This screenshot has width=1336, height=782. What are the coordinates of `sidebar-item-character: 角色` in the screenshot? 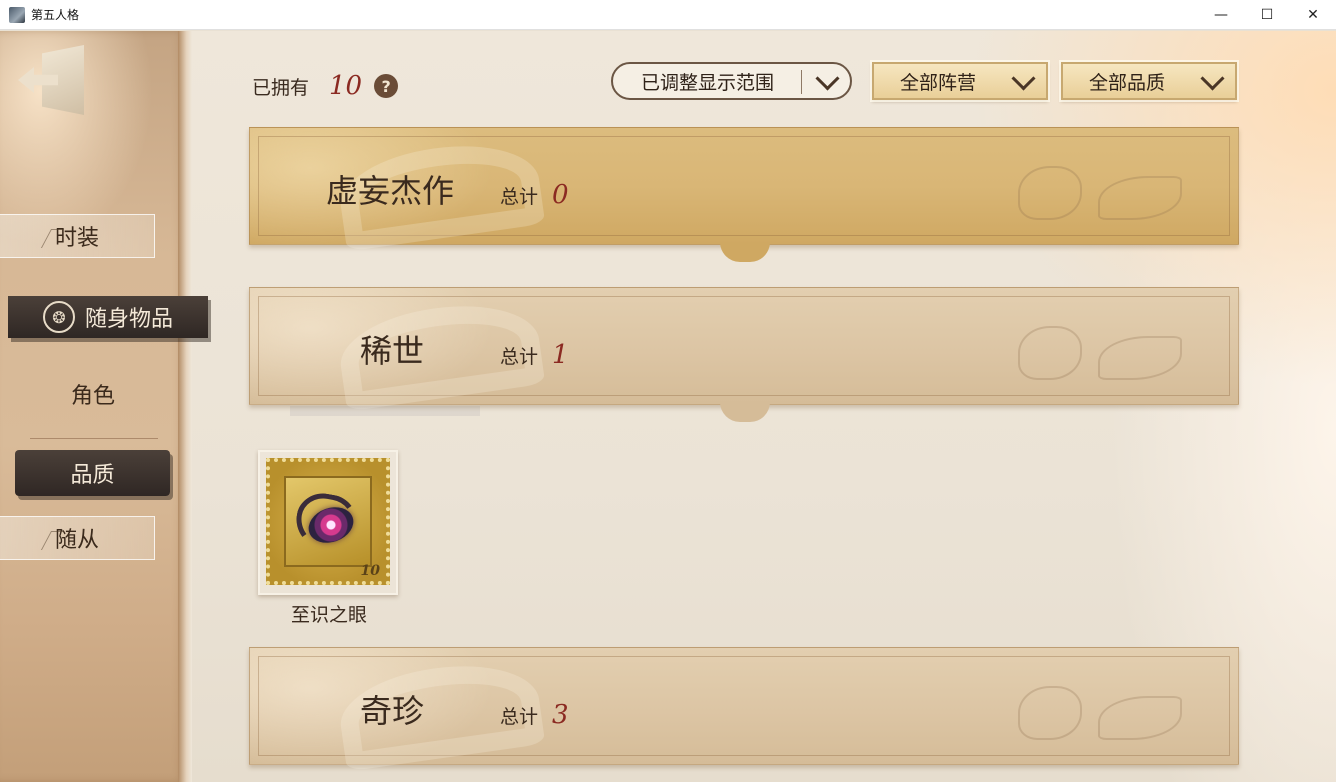 It's located at (93, 394).